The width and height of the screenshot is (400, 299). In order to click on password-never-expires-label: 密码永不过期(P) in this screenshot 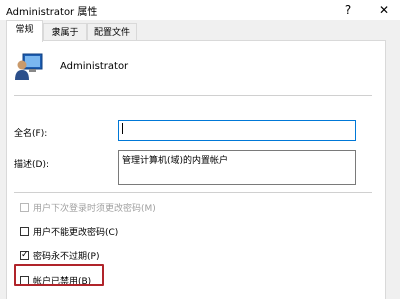, I will do `click(66, 256)`.